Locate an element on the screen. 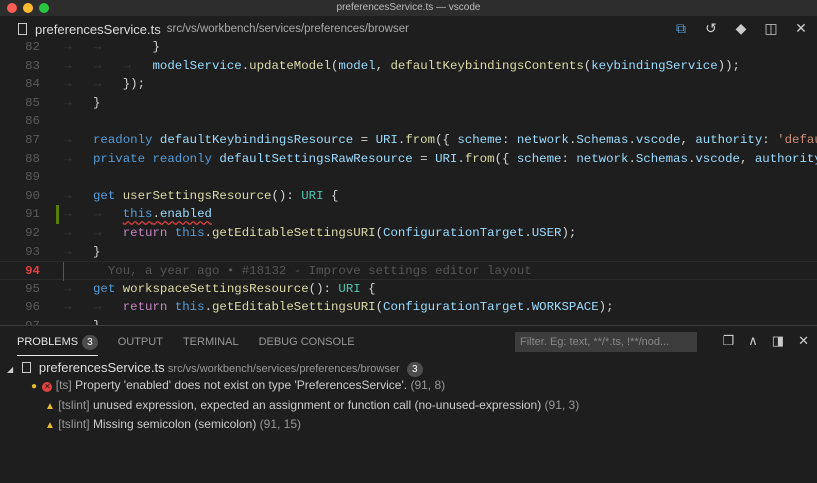  open-changes-icon: ⧉ is located at coordinates (681, 28).